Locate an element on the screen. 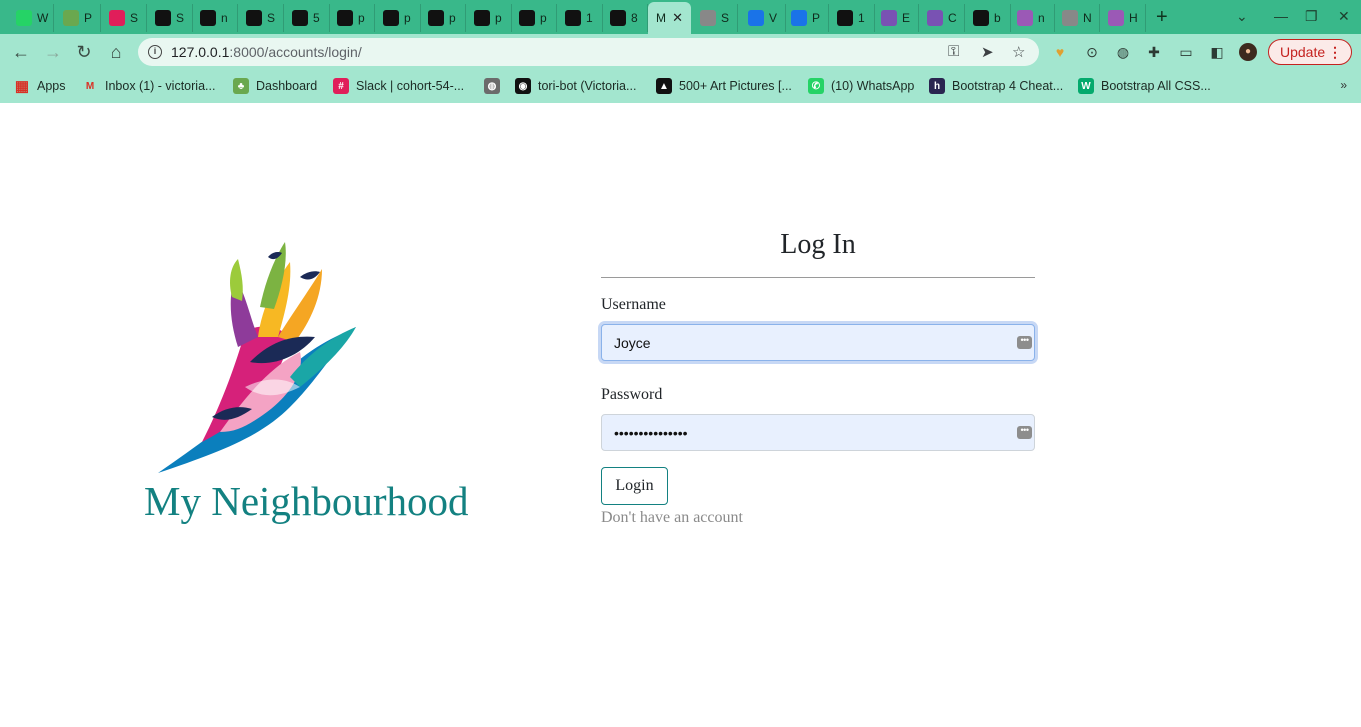 The width and height of the screenshot is (1361, 727). globe-icon is located at coordinates (1070, 18).